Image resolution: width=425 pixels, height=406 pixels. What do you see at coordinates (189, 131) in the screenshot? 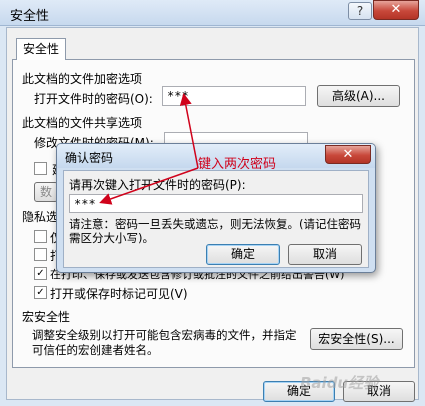
I see `arrow-to-open-password` at bounding box center [189, 131].